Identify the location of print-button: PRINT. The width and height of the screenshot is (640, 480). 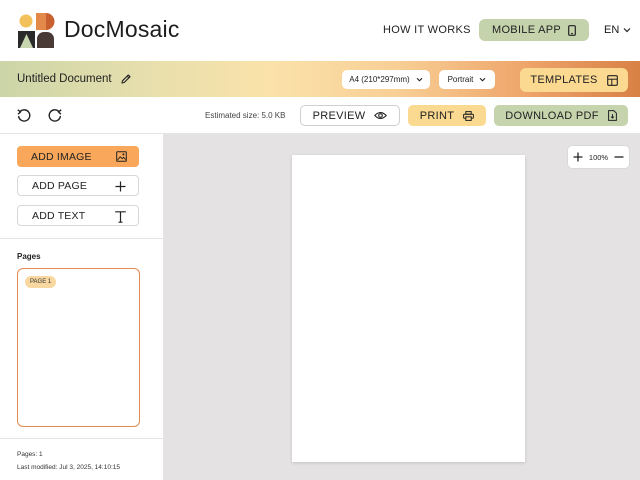
(447, 115).